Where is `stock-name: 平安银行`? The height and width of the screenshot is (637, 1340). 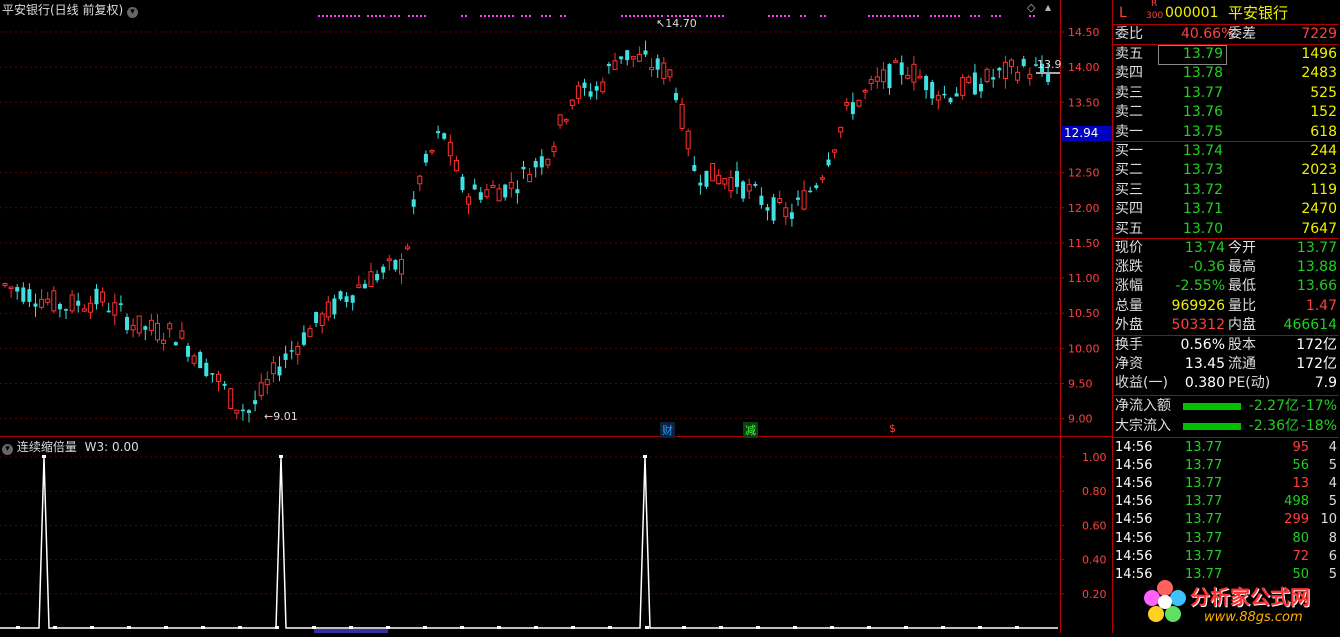 stock-name: 平安银行 is located at coordinates (1258, 13).